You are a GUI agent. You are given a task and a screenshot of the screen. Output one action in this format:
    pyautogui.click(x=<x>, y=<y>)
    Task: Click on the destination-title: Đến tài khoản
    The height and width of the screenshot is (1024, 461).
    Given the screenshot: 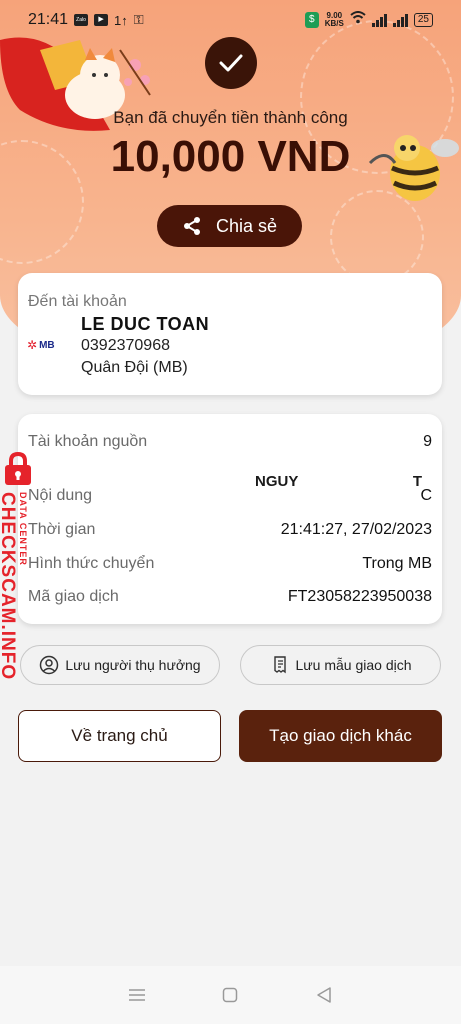 What is the action you would take?
    pyautogui.click(x=77, y=301)
    